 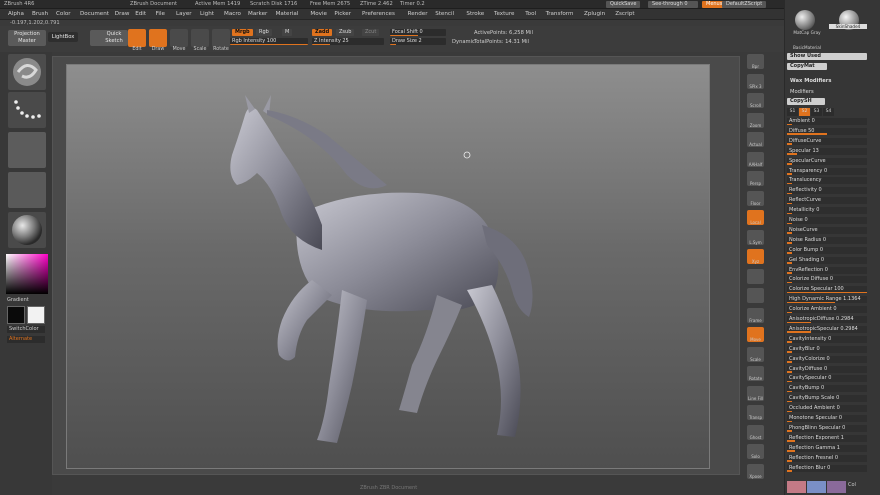 What do you see at coordinates (27, 110) in the screenshot?
I see `stroke-thumbnail` at bounding box center [27, 110].